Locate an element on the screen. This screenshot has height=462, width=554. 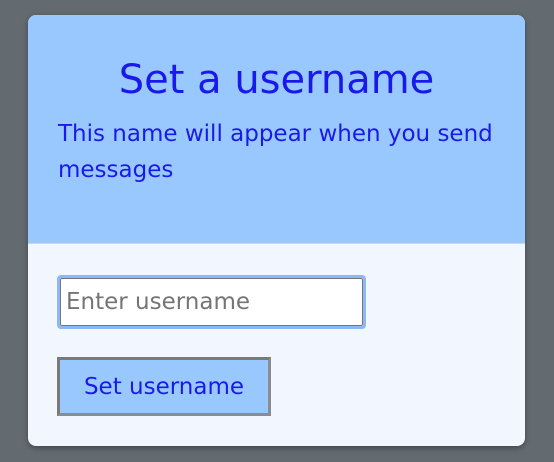
dialog-title: Set a username is located at coordinates (276, 80).